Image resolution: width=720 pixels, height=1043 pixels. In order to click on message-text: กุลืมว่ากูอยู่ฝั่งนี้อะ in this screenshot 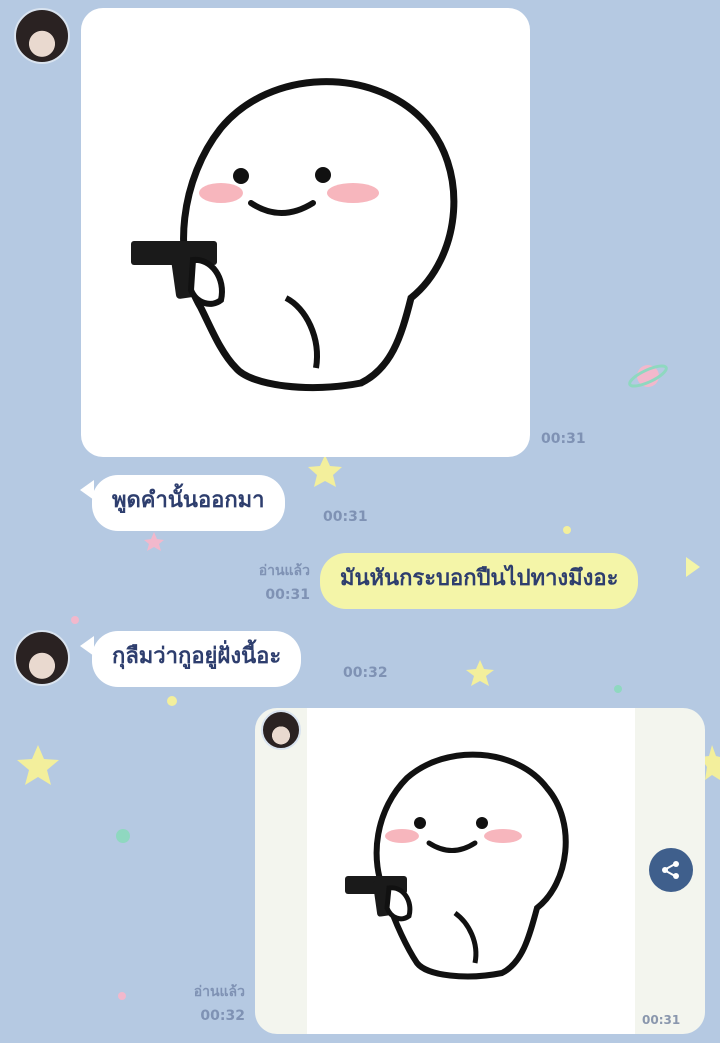, I will do `click(197, 656)`.